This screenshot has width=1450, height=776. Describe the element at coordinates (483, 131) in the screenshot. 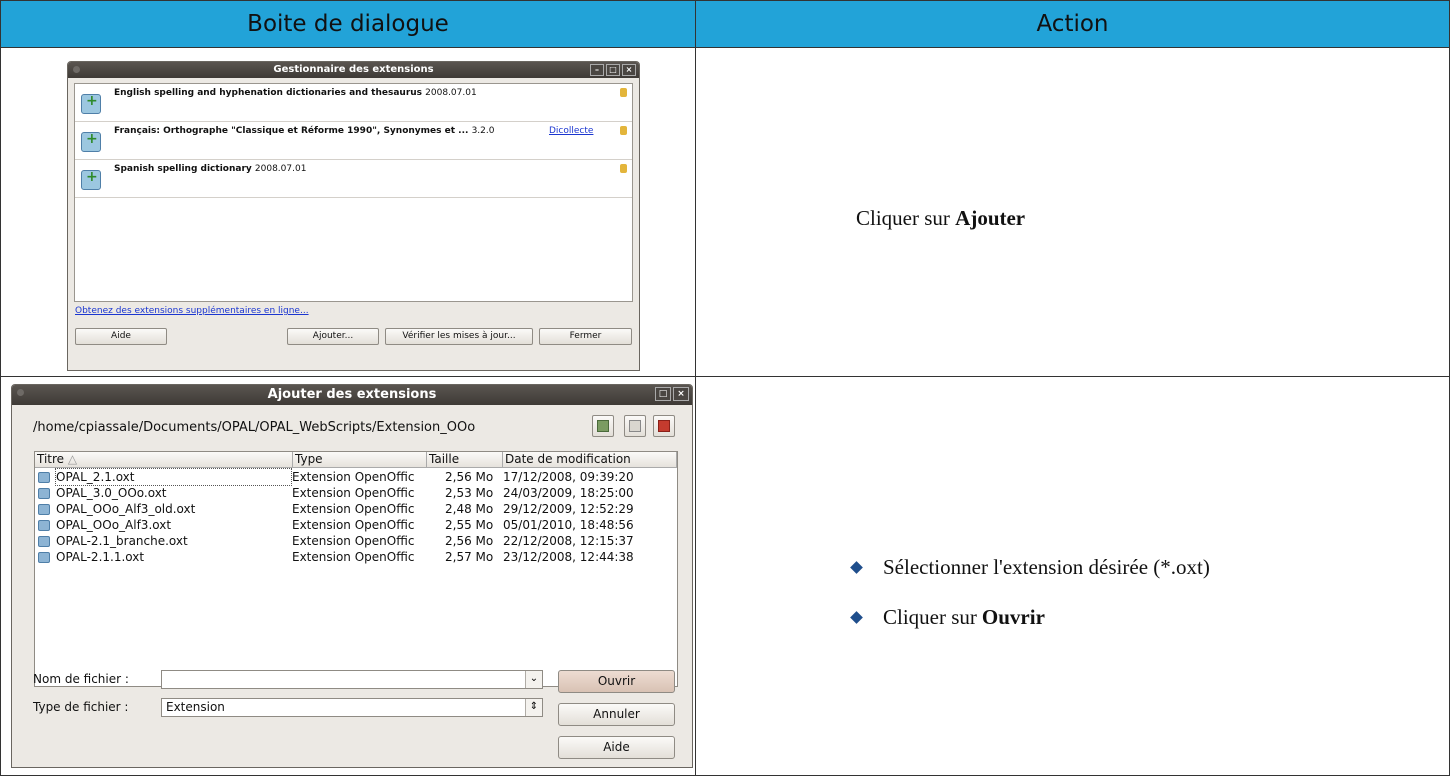

I see `extension-version: 3.2.0` at that location.